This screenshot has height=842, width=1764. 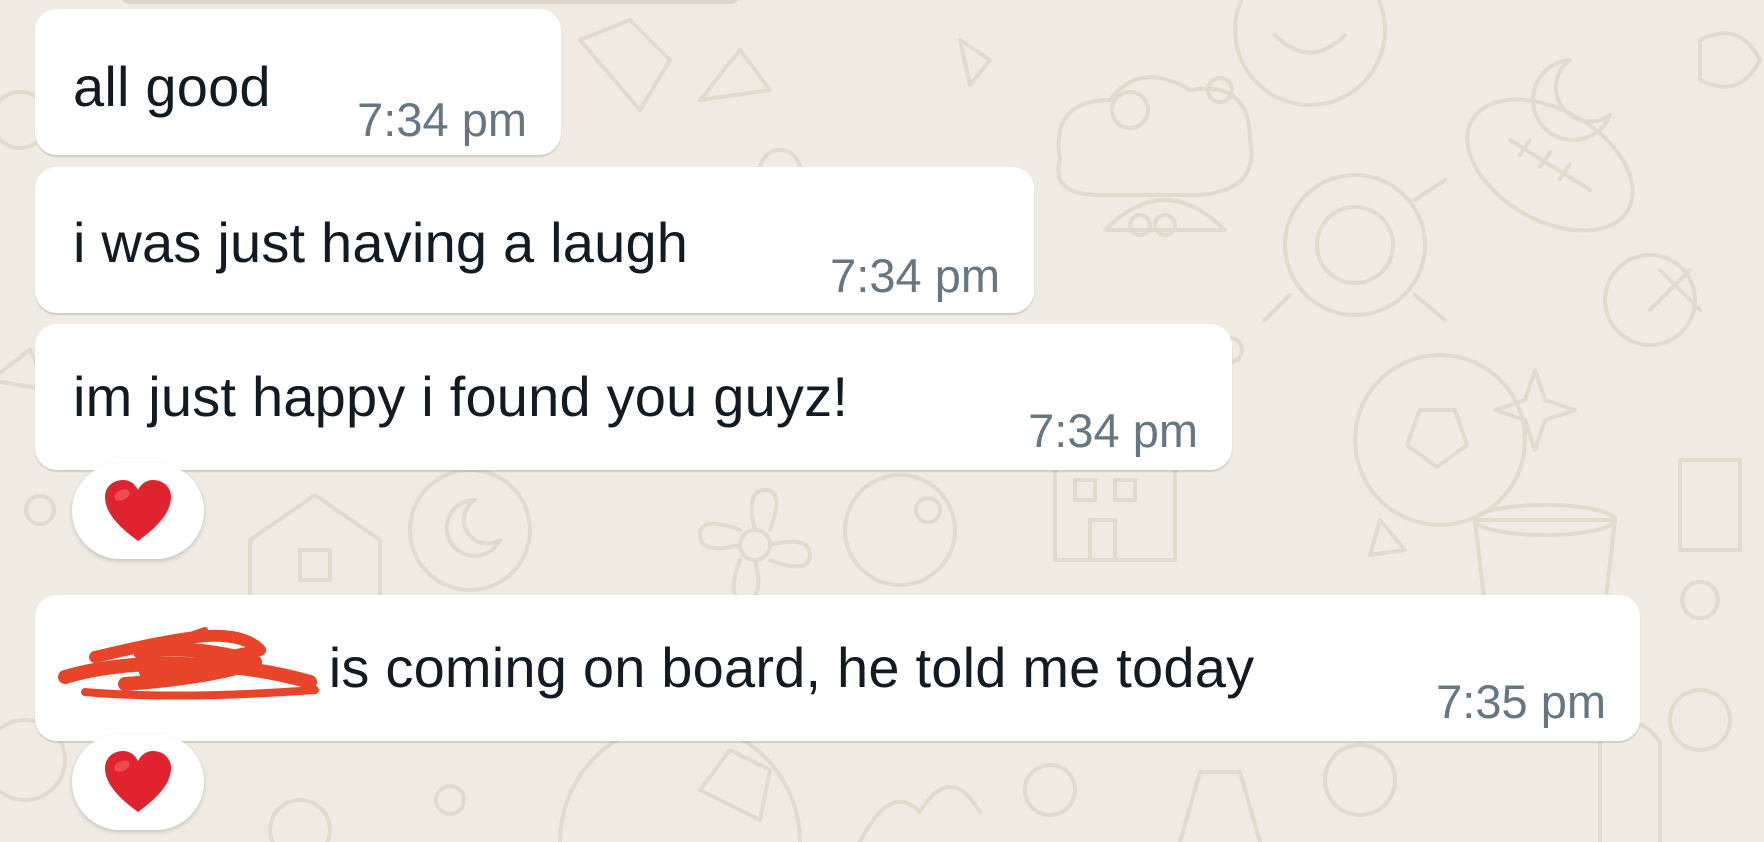 I want to click on previous-message-edge, so click(x=430, y=2).